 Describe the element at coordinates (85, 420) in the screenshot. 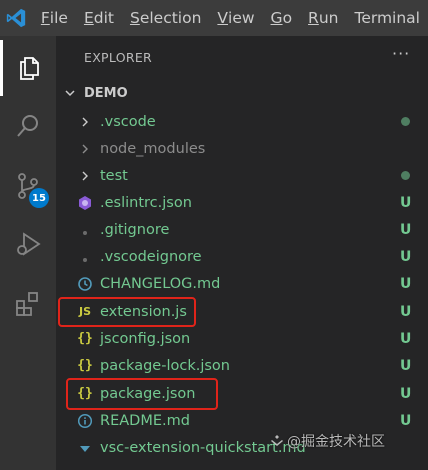

I see `info-icon` at that location.